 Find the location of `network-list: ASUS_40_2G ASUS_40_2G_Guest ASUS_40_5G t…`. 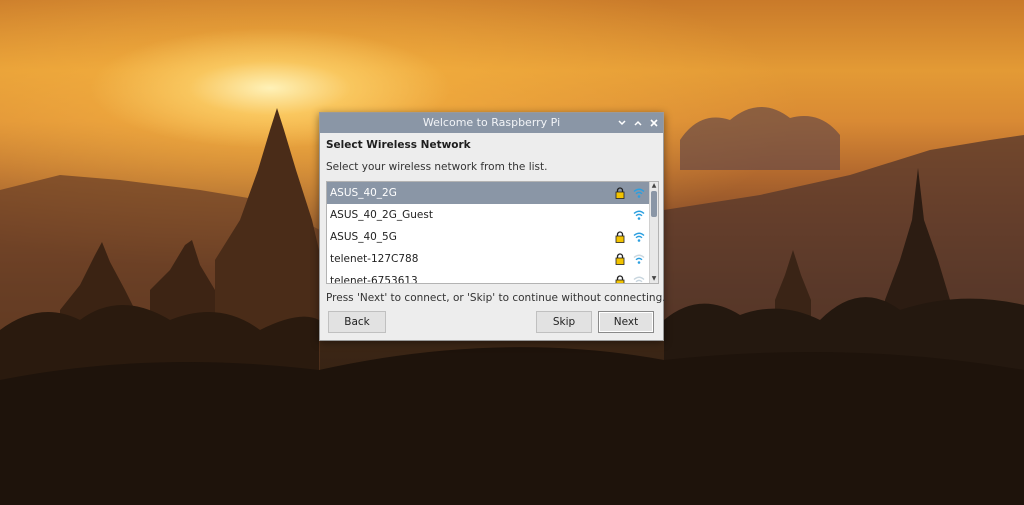

network-list: ASUS_40_2G ASUS_40_2G_Guest ASUS_40_5G t… is located at coordinates (492, 232).